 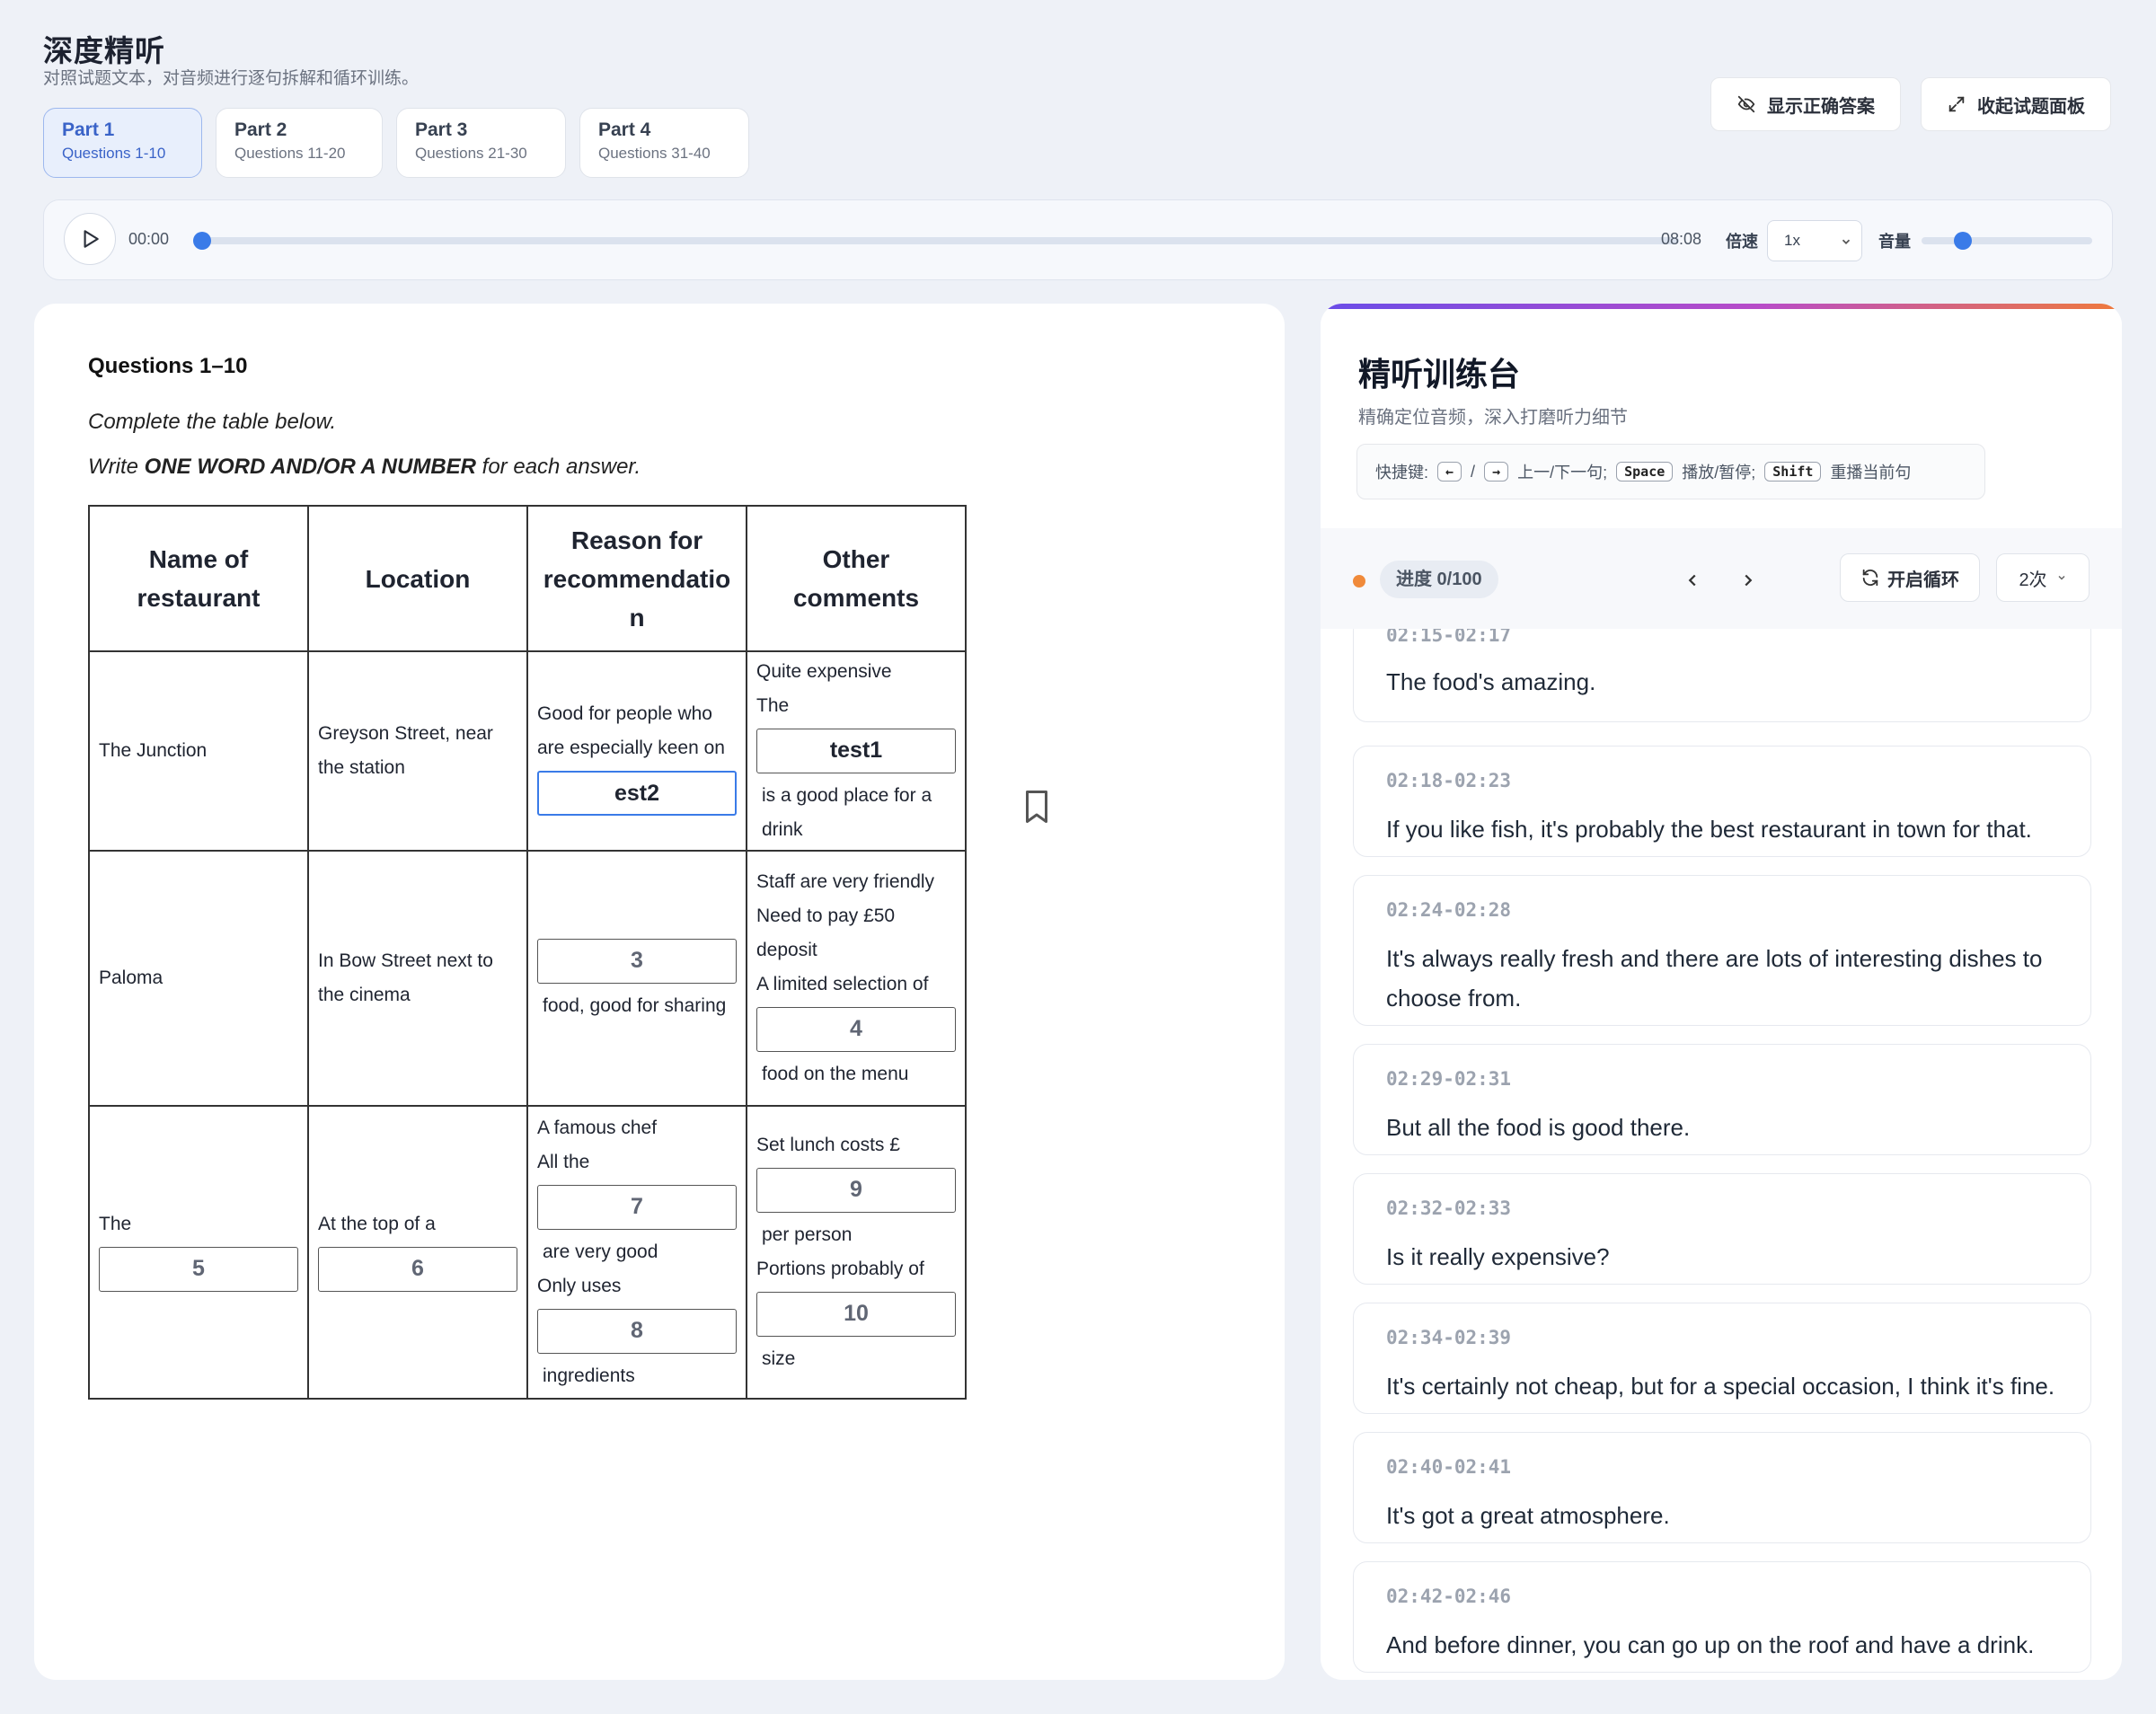 I want to click on tab-part-4: Part 4 Questions 31-40, so click(x=664, y=143).